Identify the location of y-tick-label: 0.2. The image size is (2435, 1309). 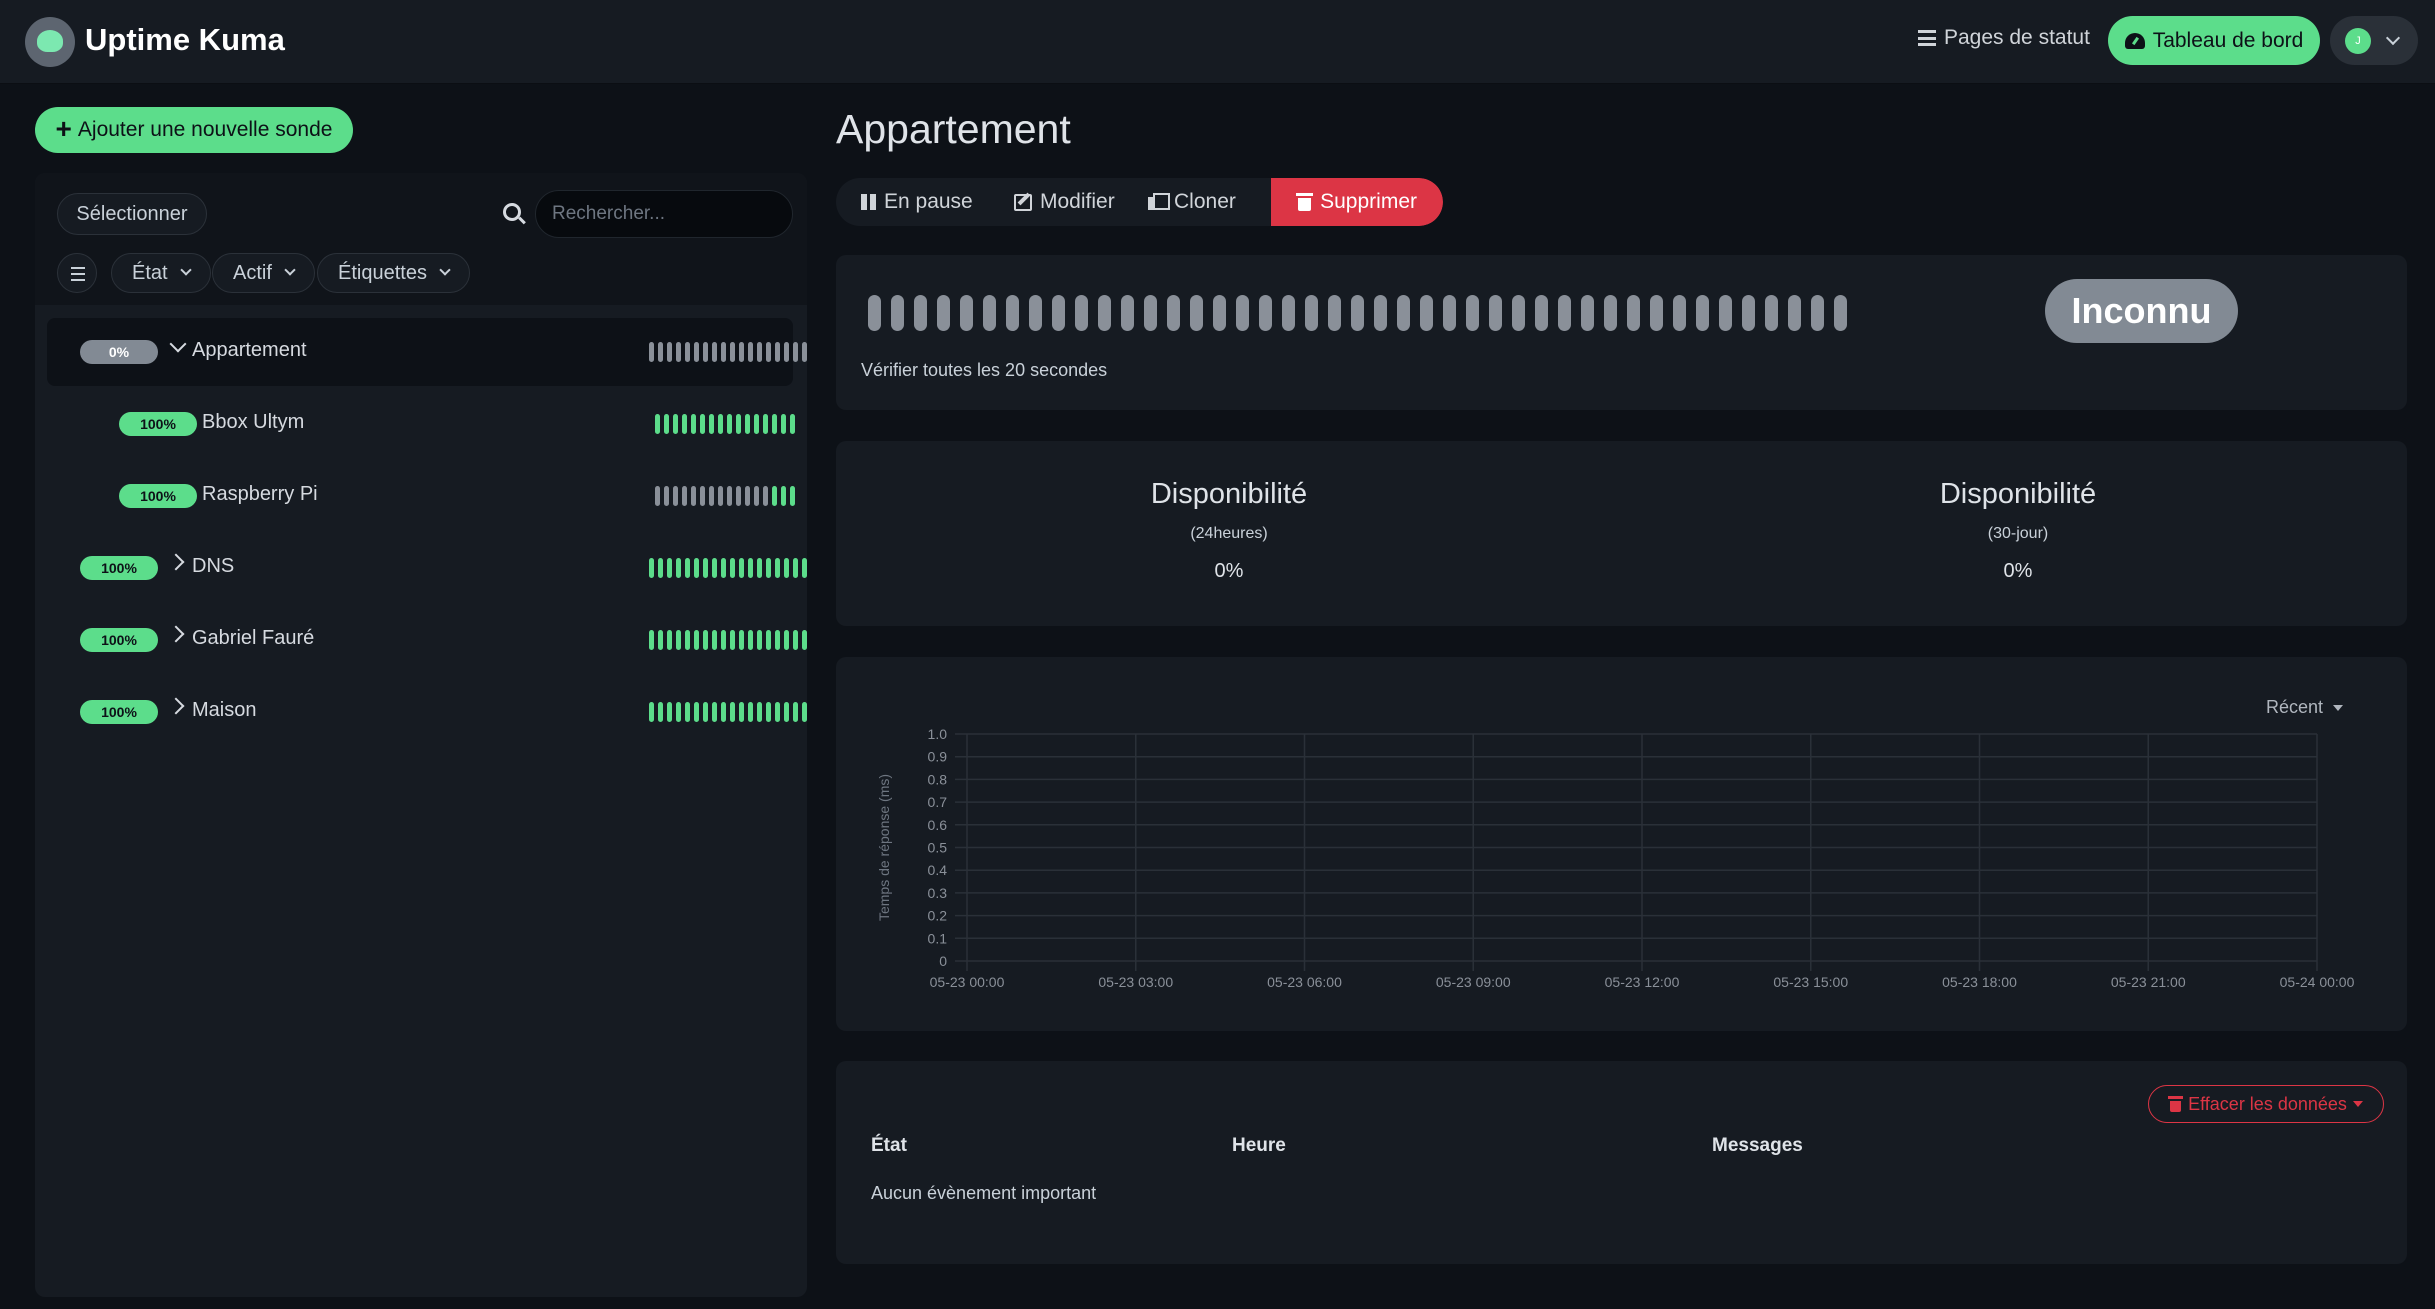
(938, 916).